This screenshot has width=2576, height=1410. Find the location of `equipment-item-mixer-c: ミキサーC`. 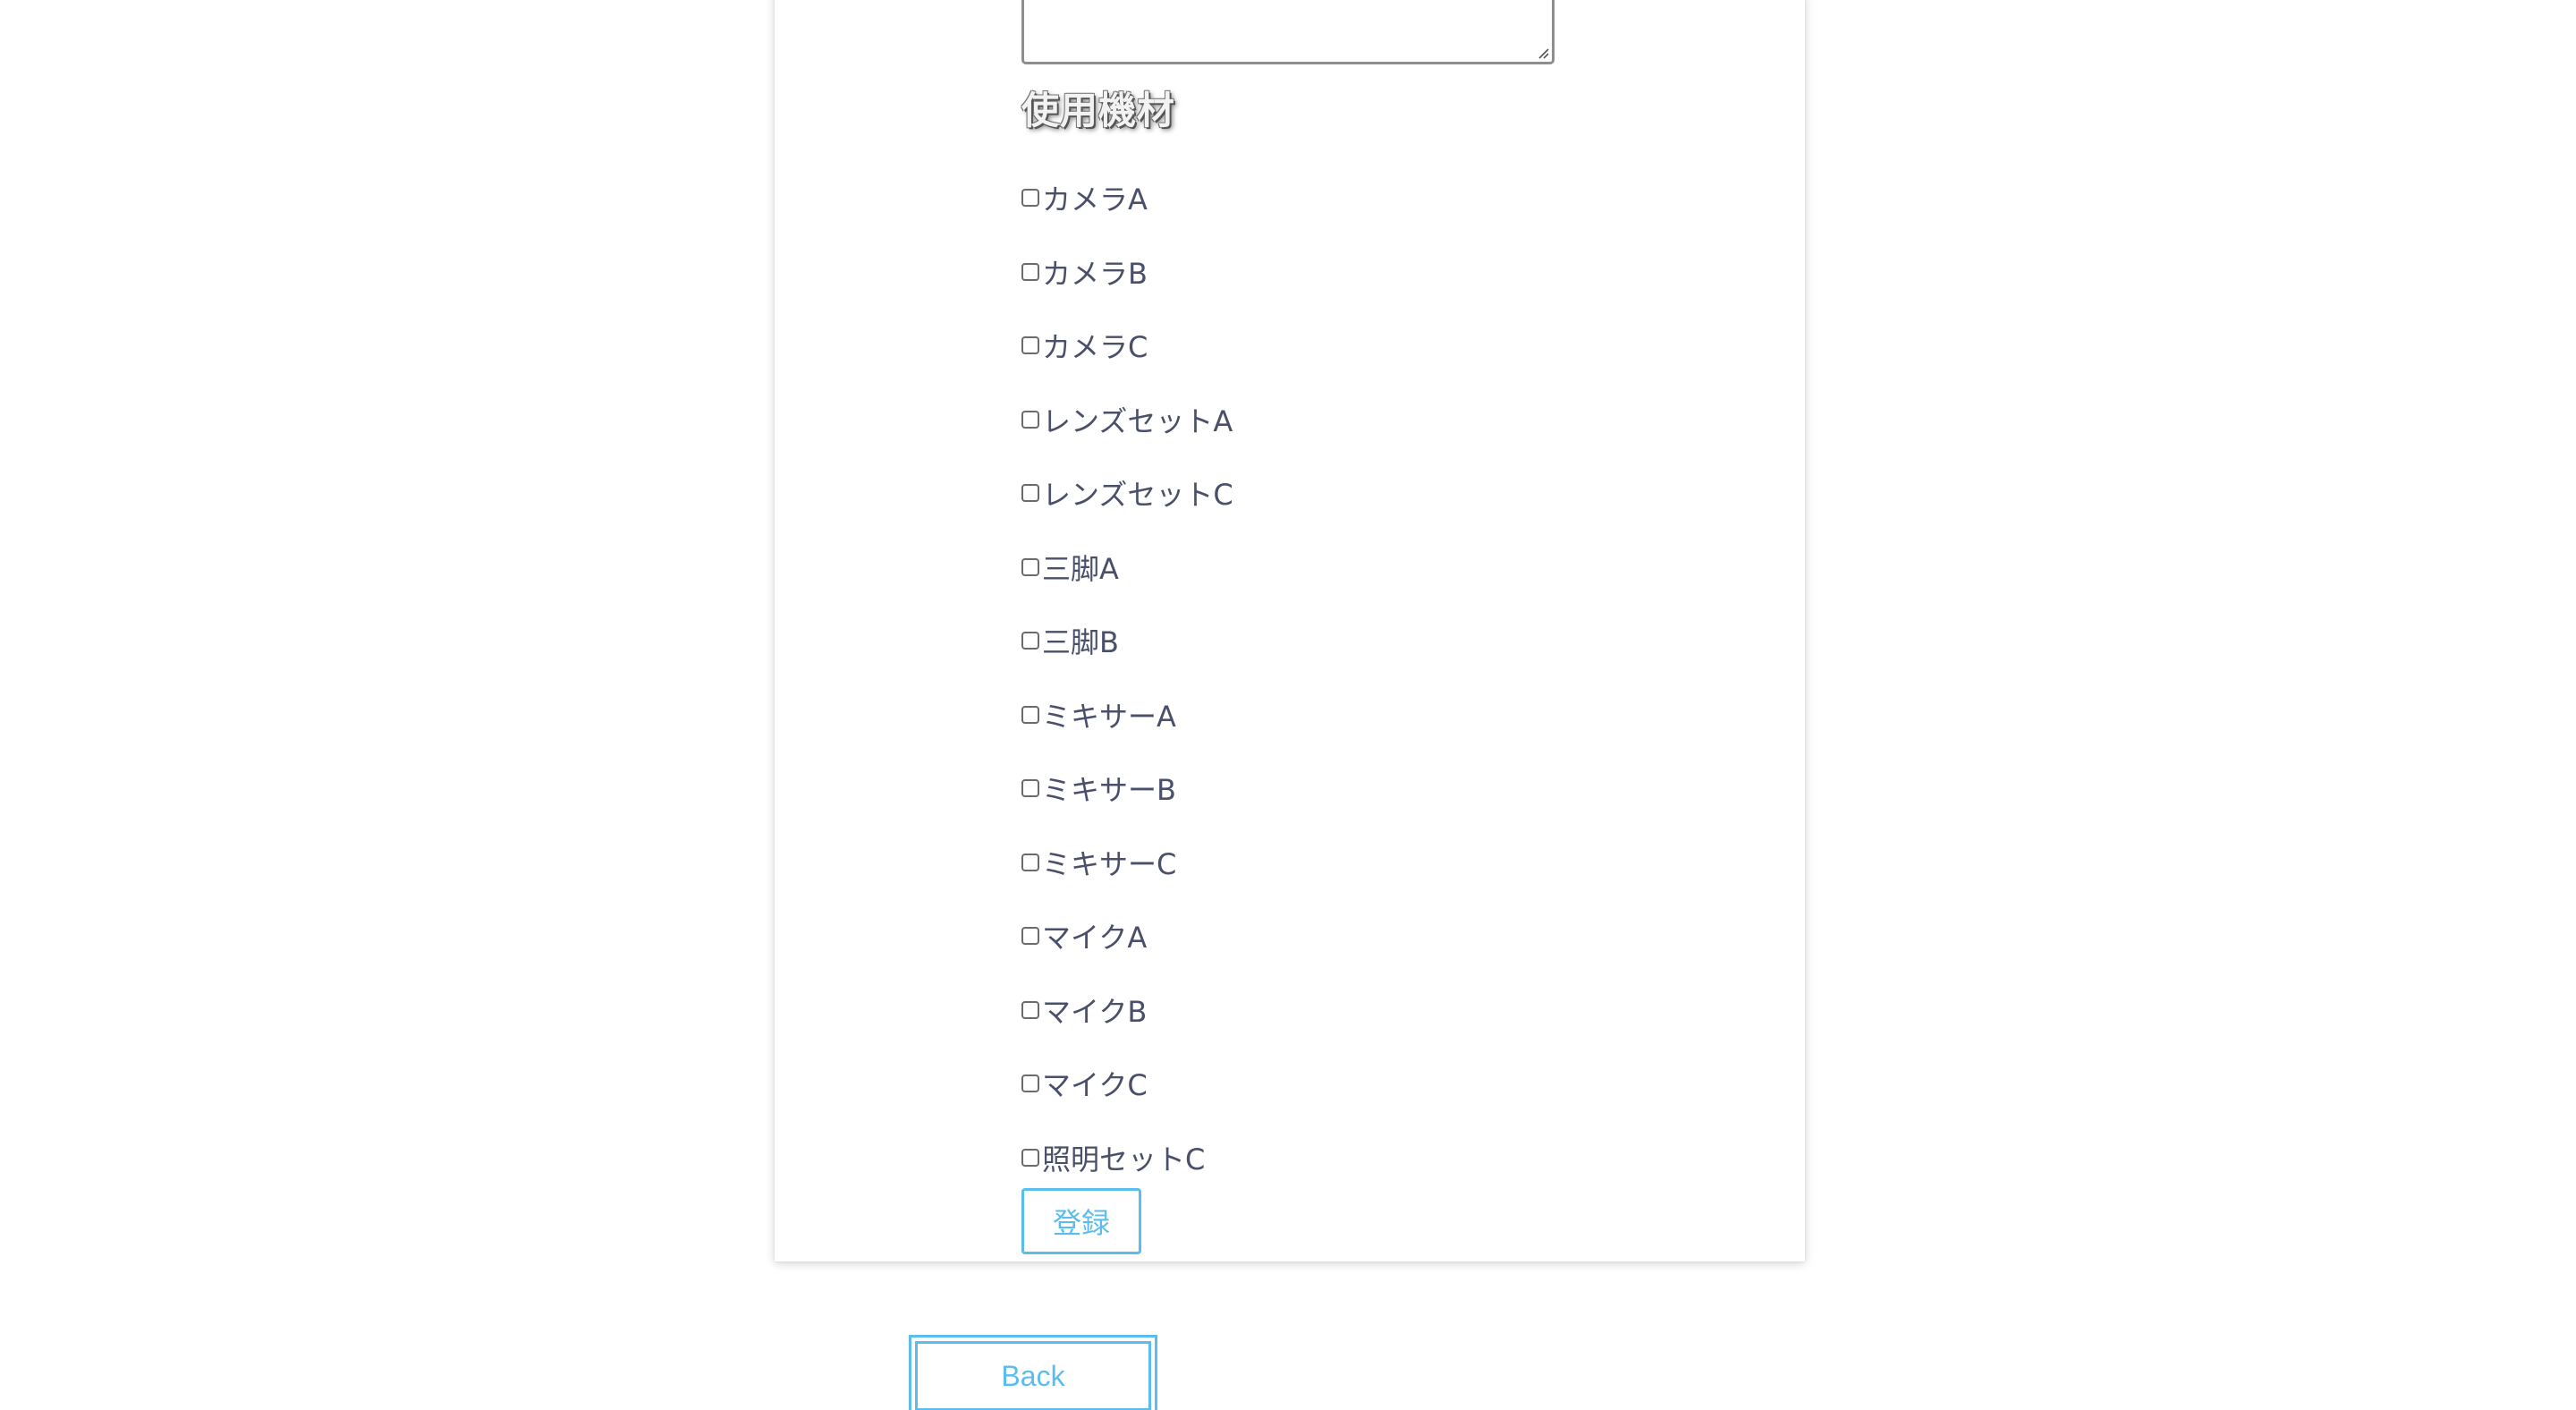

equipment-item-mixer-c: ミキサーC is located at coordinates (1127, 865).